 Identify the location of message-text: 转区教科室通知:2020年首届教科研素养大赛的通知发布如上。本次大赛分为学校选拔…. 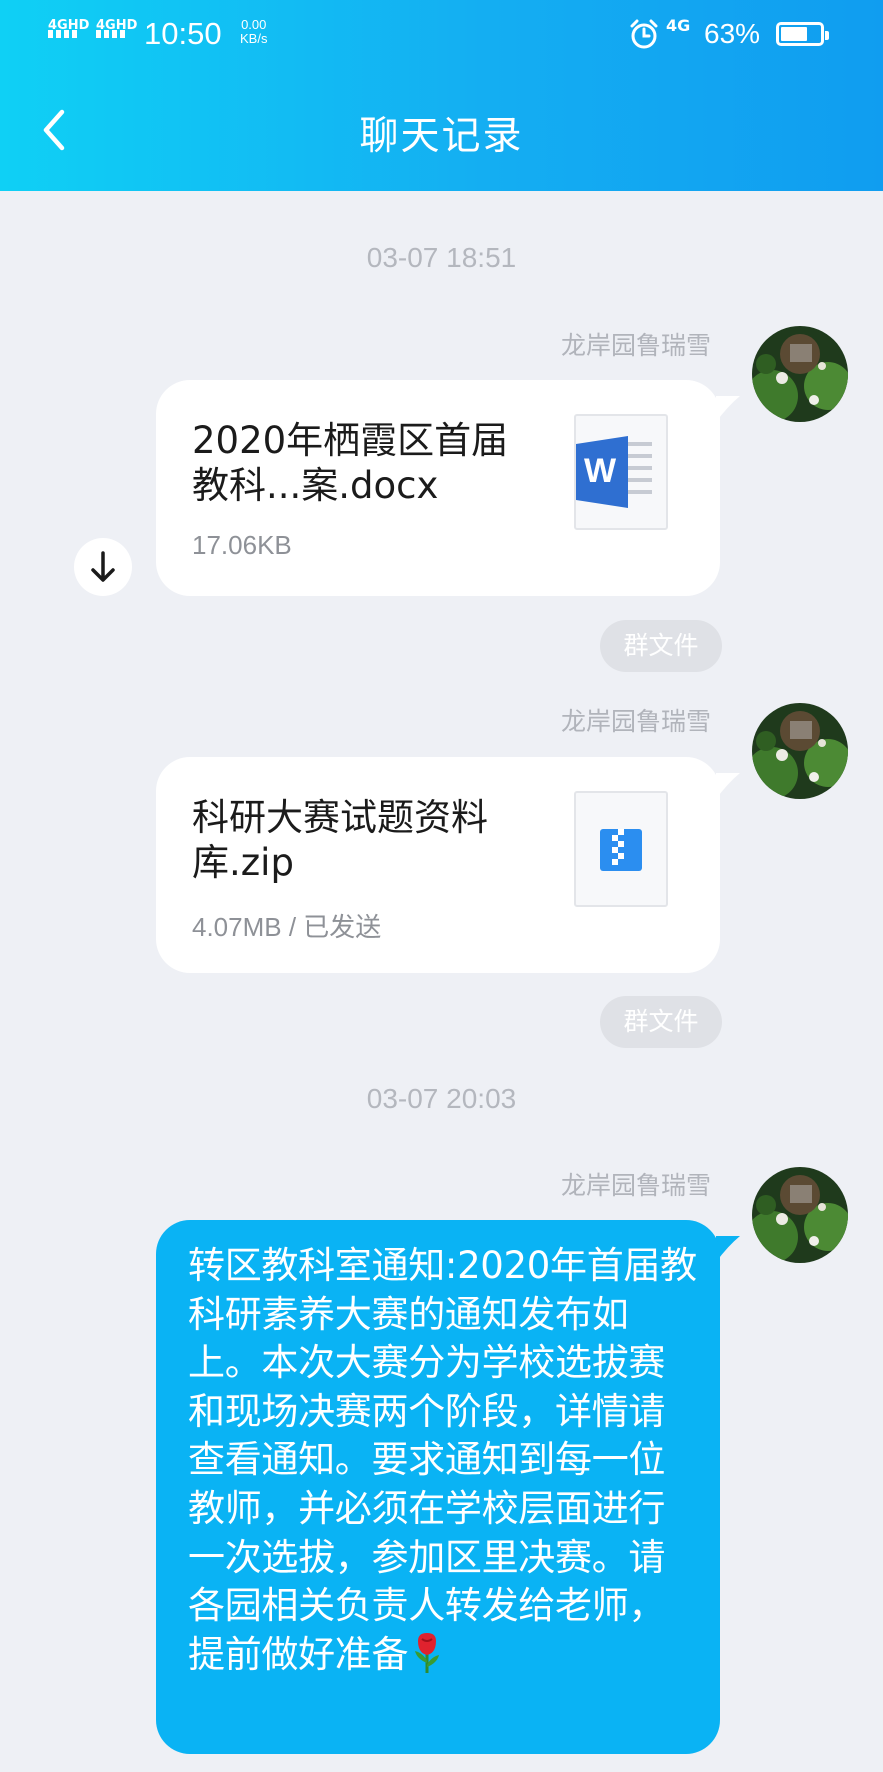
(443, 1460).